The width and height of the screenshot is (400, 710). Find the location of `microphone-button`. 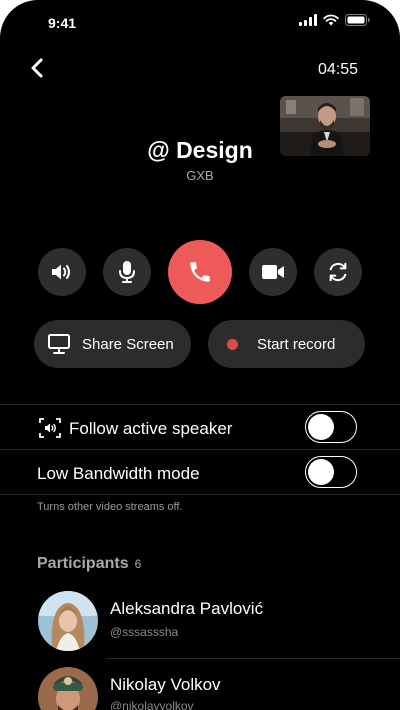

microphone-button is located at coordinates (127, 272).